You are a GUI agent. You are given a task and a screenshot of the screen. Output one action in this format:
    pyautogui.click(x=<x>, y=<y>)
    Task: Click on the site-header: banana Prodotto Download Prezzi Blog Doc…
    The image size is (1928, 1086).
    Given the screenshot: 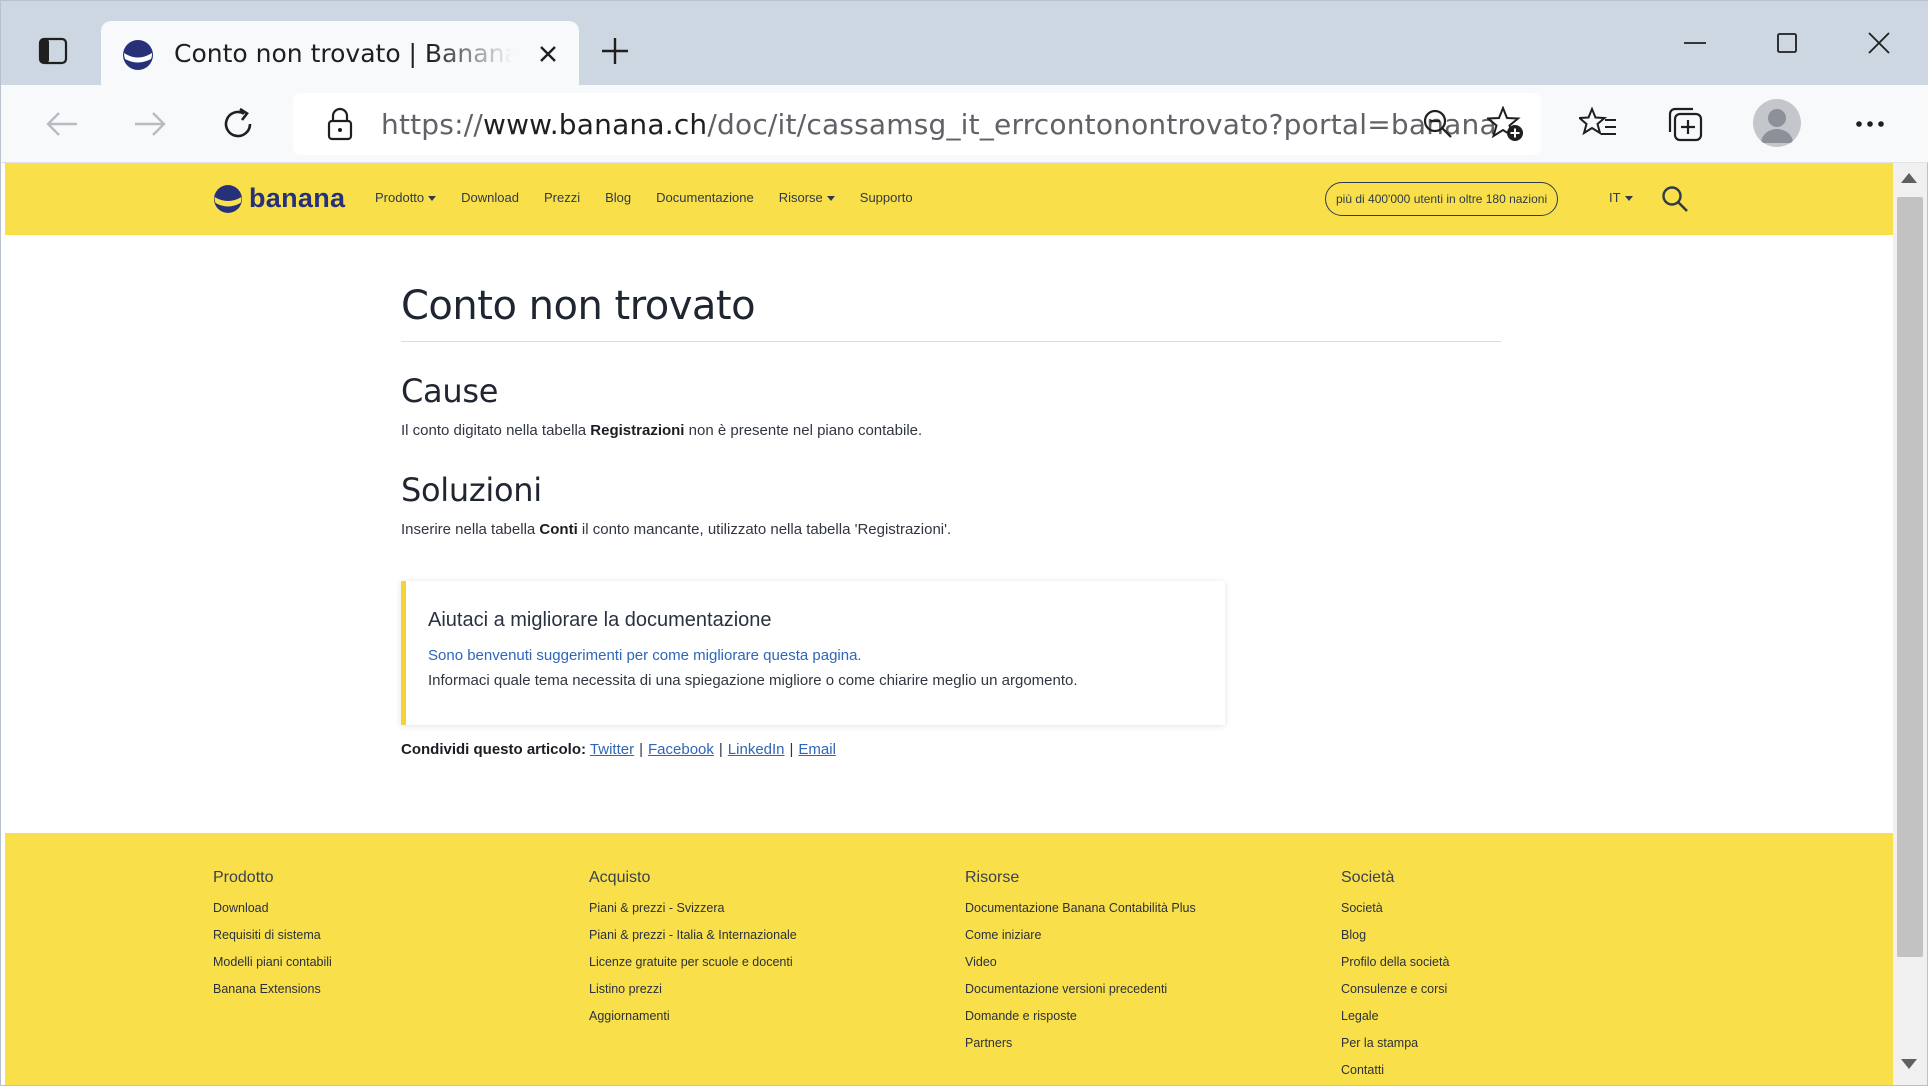 What is the action you would take?
    pyautogui.click(x=949, y=199)
    